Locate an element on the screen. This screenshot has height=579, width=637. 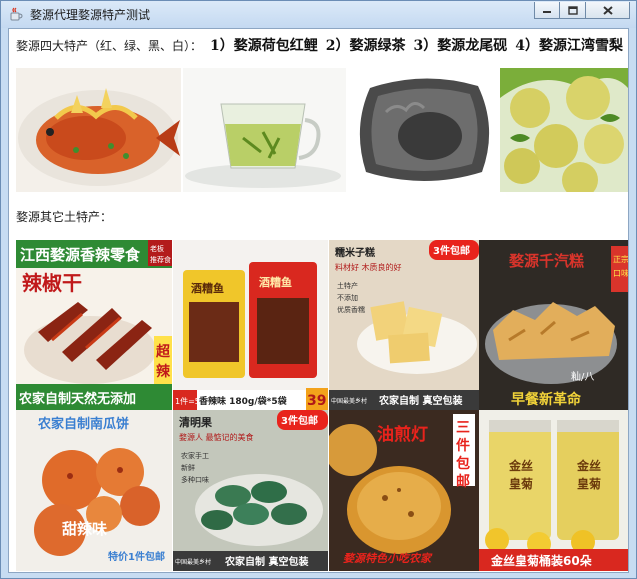
product-chili-jerky: 江西婺源香辣零食 老板 推荐食 辣椒干 农家自制天然无添加 超 辣 is located at coordinates (94, 325).